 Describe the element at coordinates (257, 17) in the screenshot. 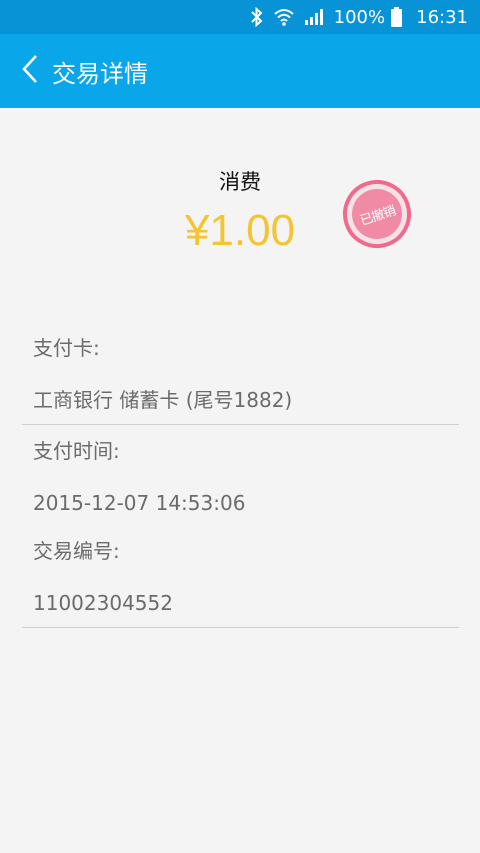

I see `bluetooth-icon` at that location.